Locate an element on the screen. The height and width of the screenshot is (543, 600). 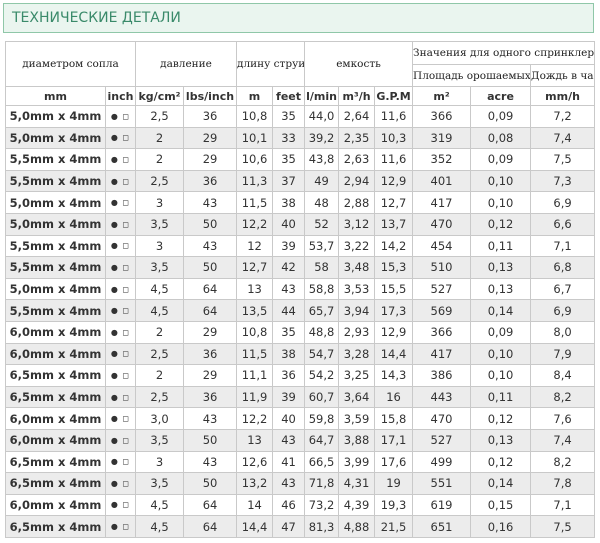
value-cell: 319 is located at coordinates (442, 138).